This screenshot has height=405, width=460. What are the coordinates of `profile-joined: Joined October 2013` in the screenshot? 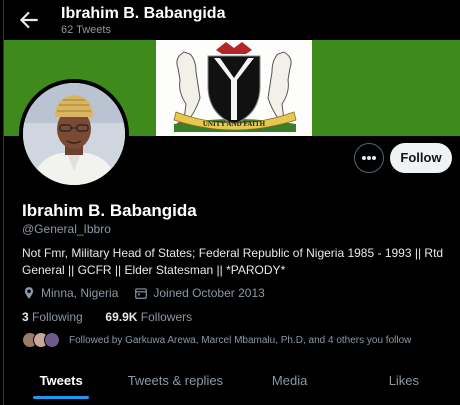 It's located at (209, 293).